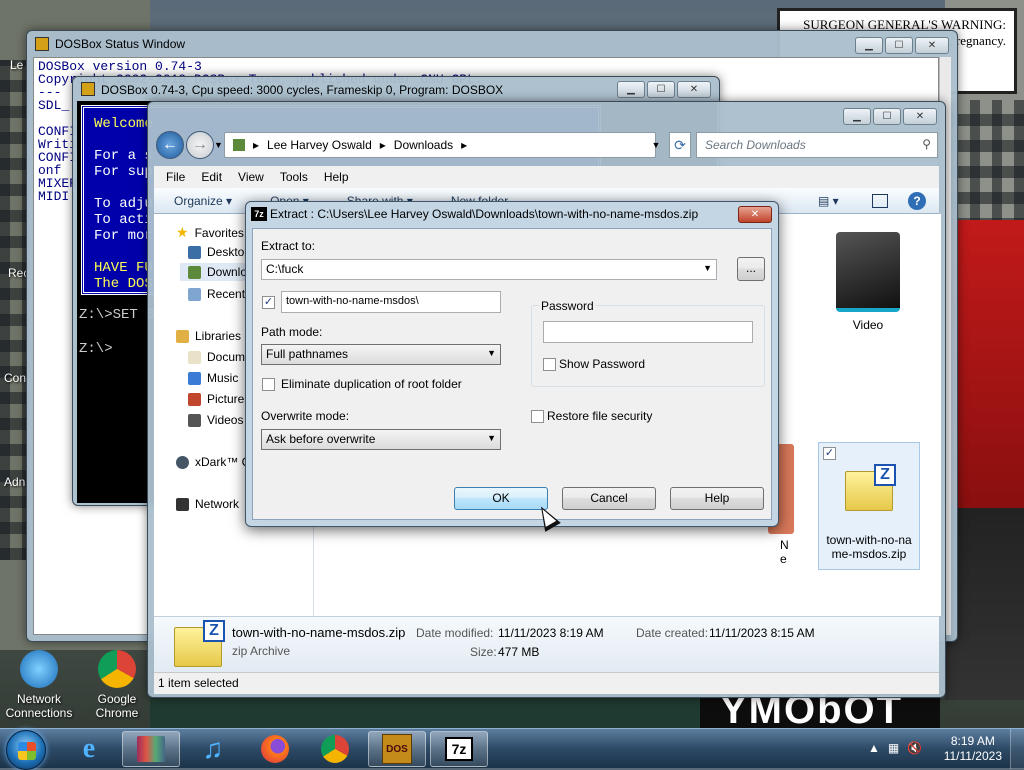 This screenshot has width=1024, height=770. Describe the element at coordinates (648, 332) in the screenshot. I see `password-input` at that location.